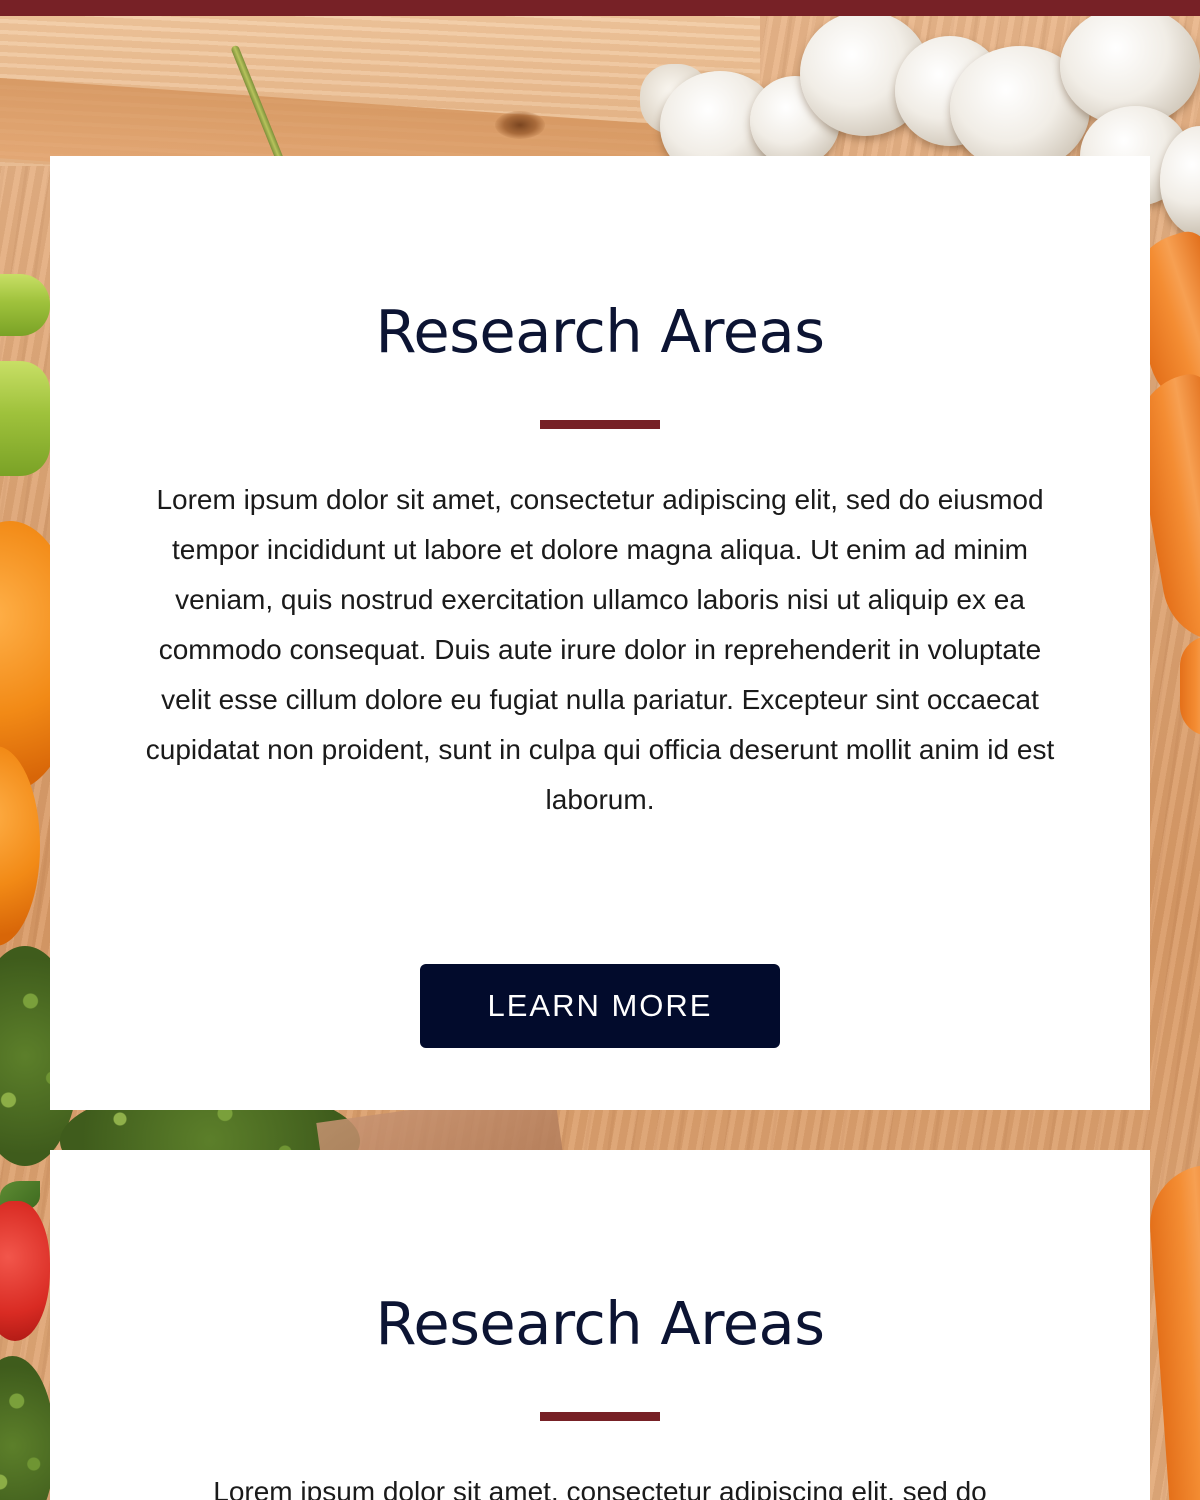 The image size is (1200, 1500). I want to click on broccoli, so click(27, 1428).